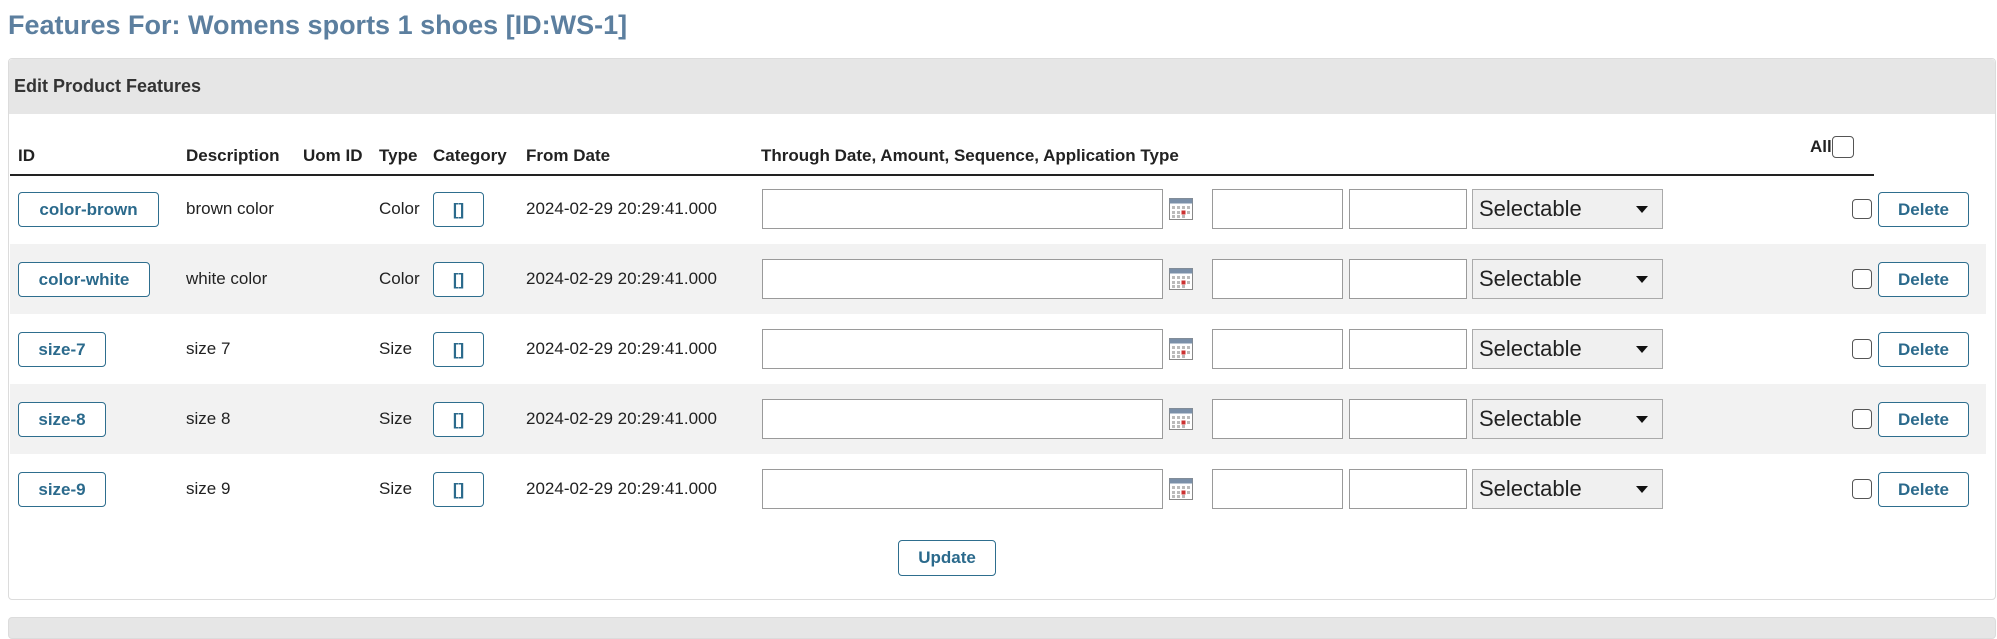 The image size is (1997, 639). I want to click on select-all-checkbox, so click(1842, 147).